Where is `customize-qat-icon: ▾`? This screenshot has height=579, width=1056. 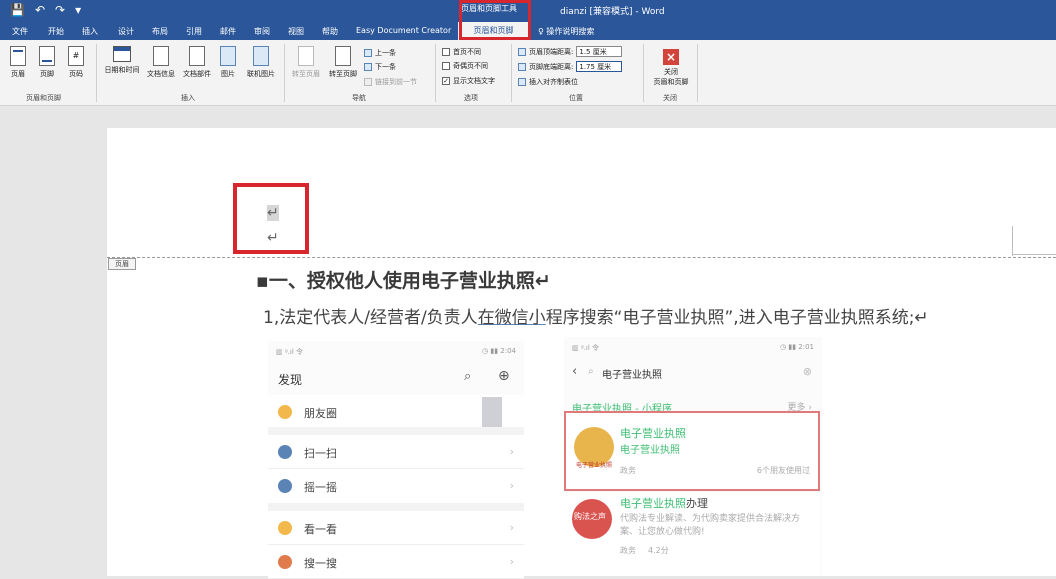 customize-qat-icon: ▾ is located at coordinates (78, 10).